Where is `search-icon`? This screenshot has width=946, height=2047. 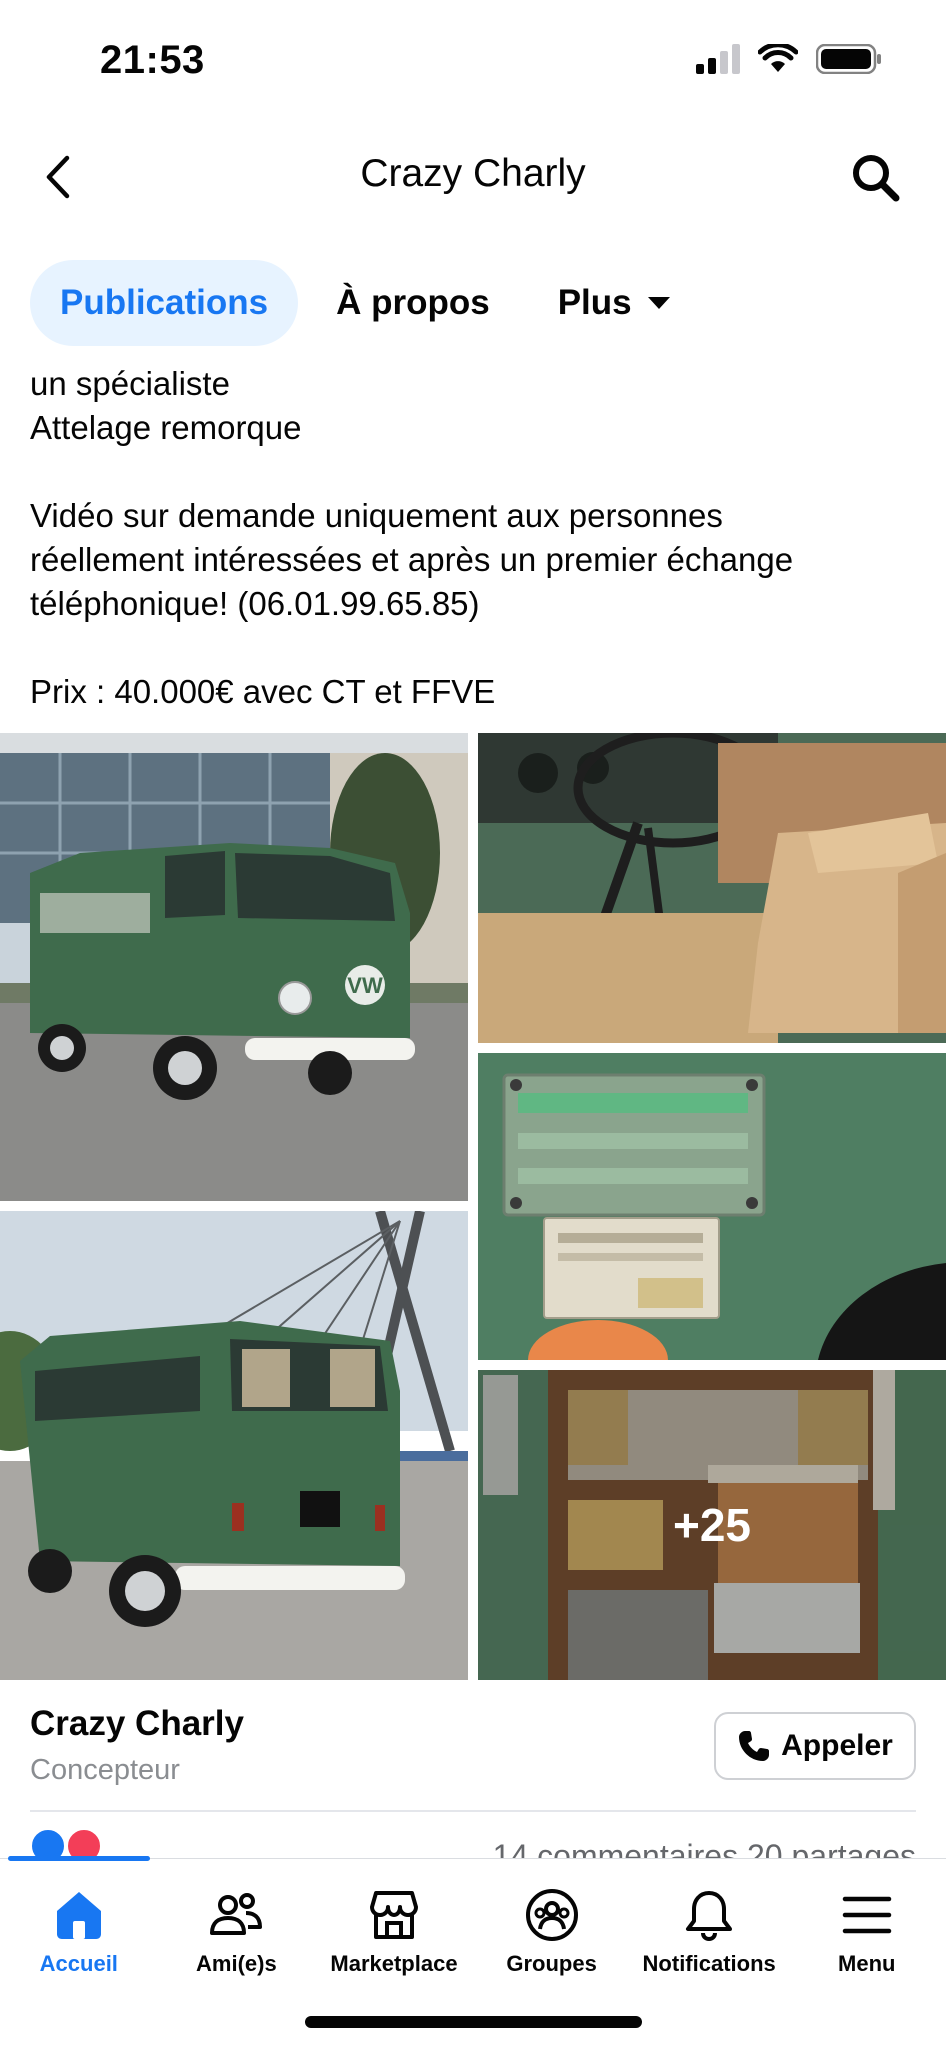
search-icon is located at coordinates (876, 178).